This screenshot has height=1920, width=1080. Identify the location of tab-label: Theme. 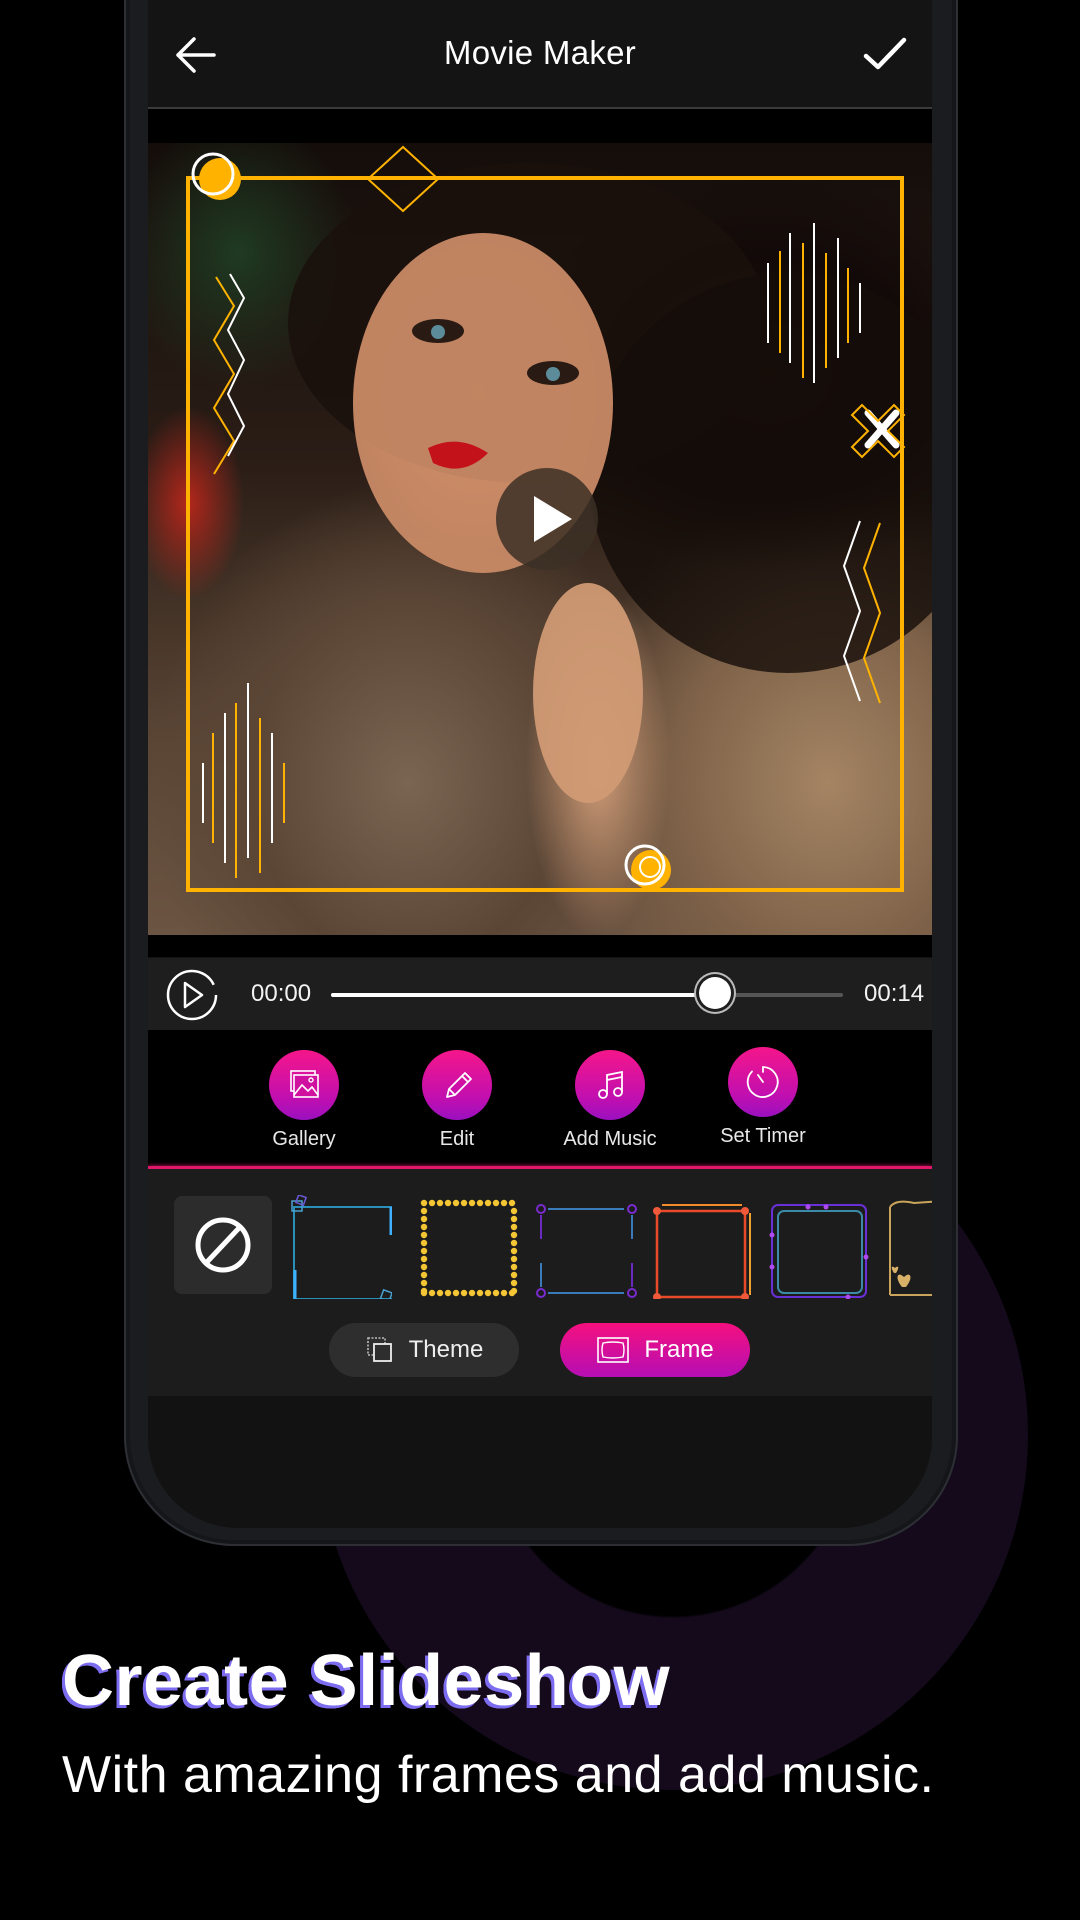
(446, 1349).